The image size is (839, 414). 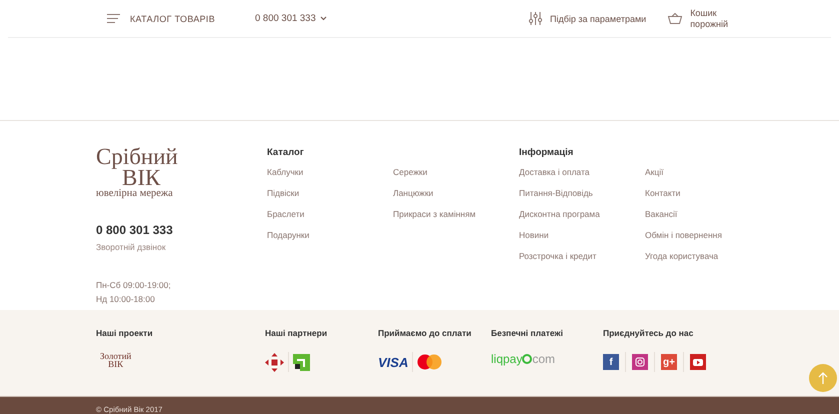 I want to click on section-heading: Наші проекти, so click(x=125, y=333).